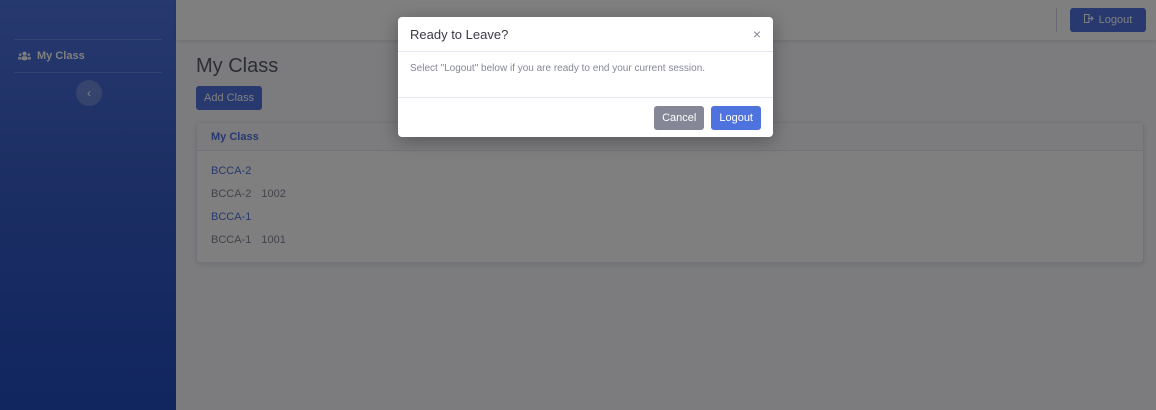  What do you see at coordinates (736, 117) in the screenshot?
I see `confirm-logout-button: Logout` at bounding box center [736, 117].